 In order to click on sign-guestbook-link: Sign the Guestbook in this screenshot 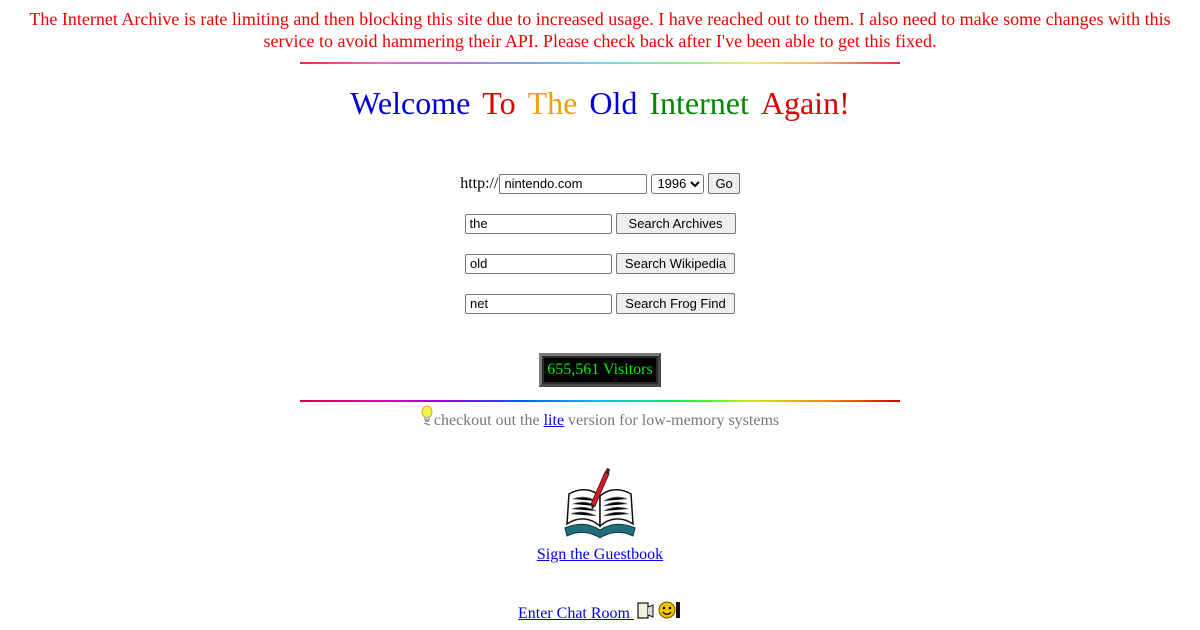, I will do `click(600, 554)`.